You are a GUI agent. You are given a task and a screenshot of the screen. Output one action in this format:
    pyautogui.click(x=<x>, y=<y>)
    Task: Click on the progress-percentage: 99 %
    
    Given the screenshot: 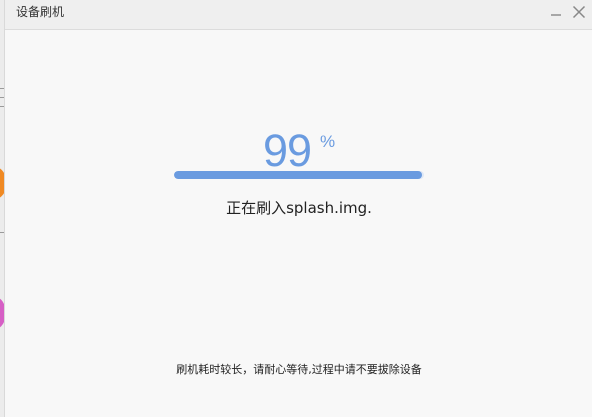 What is the action you would take?
    pyautogui.click(x=299, y=150)
    